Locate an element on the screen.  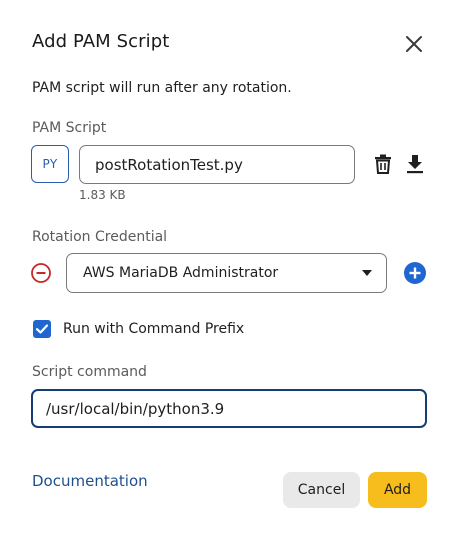
script-command-label: Script command is located at coordinates (89, 372).